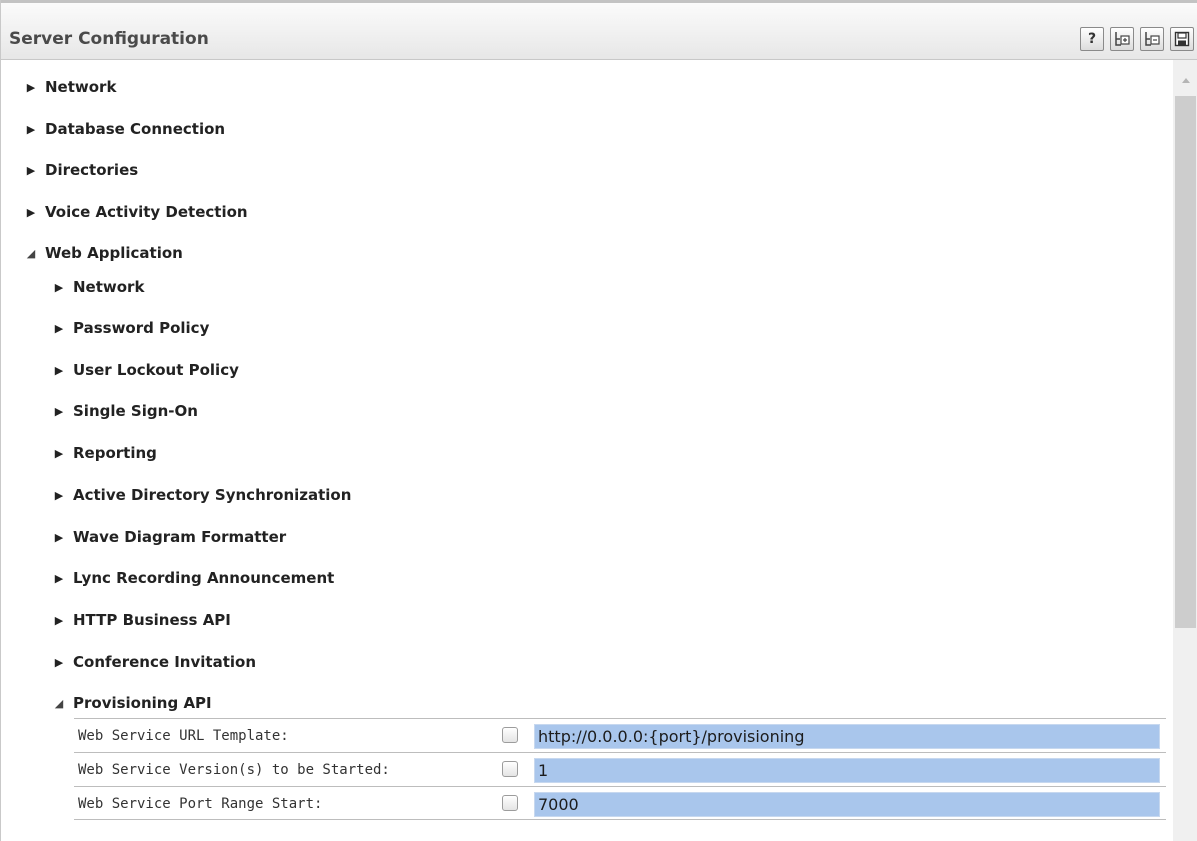 This screenshot has height=841, width=1197. What do you see at coordinates (92, 170) in the screenshot?
I see `tree-node-label: Directories` at bounding box center [92, 170].